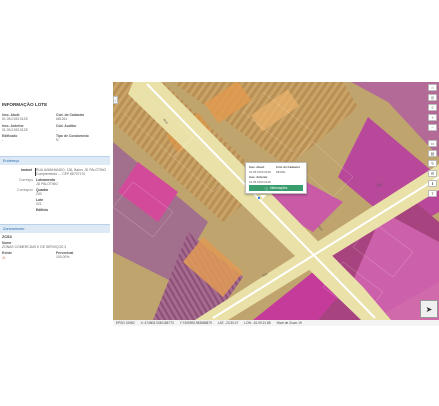 Image resolution: width=439 pixels, height=406 pixels. Describe the element at coordinates (34, 247) in the screenshot. I see `zone-name-value: ZONAS COMERCIAIS E DE SERVIÇOS 3` at that location.